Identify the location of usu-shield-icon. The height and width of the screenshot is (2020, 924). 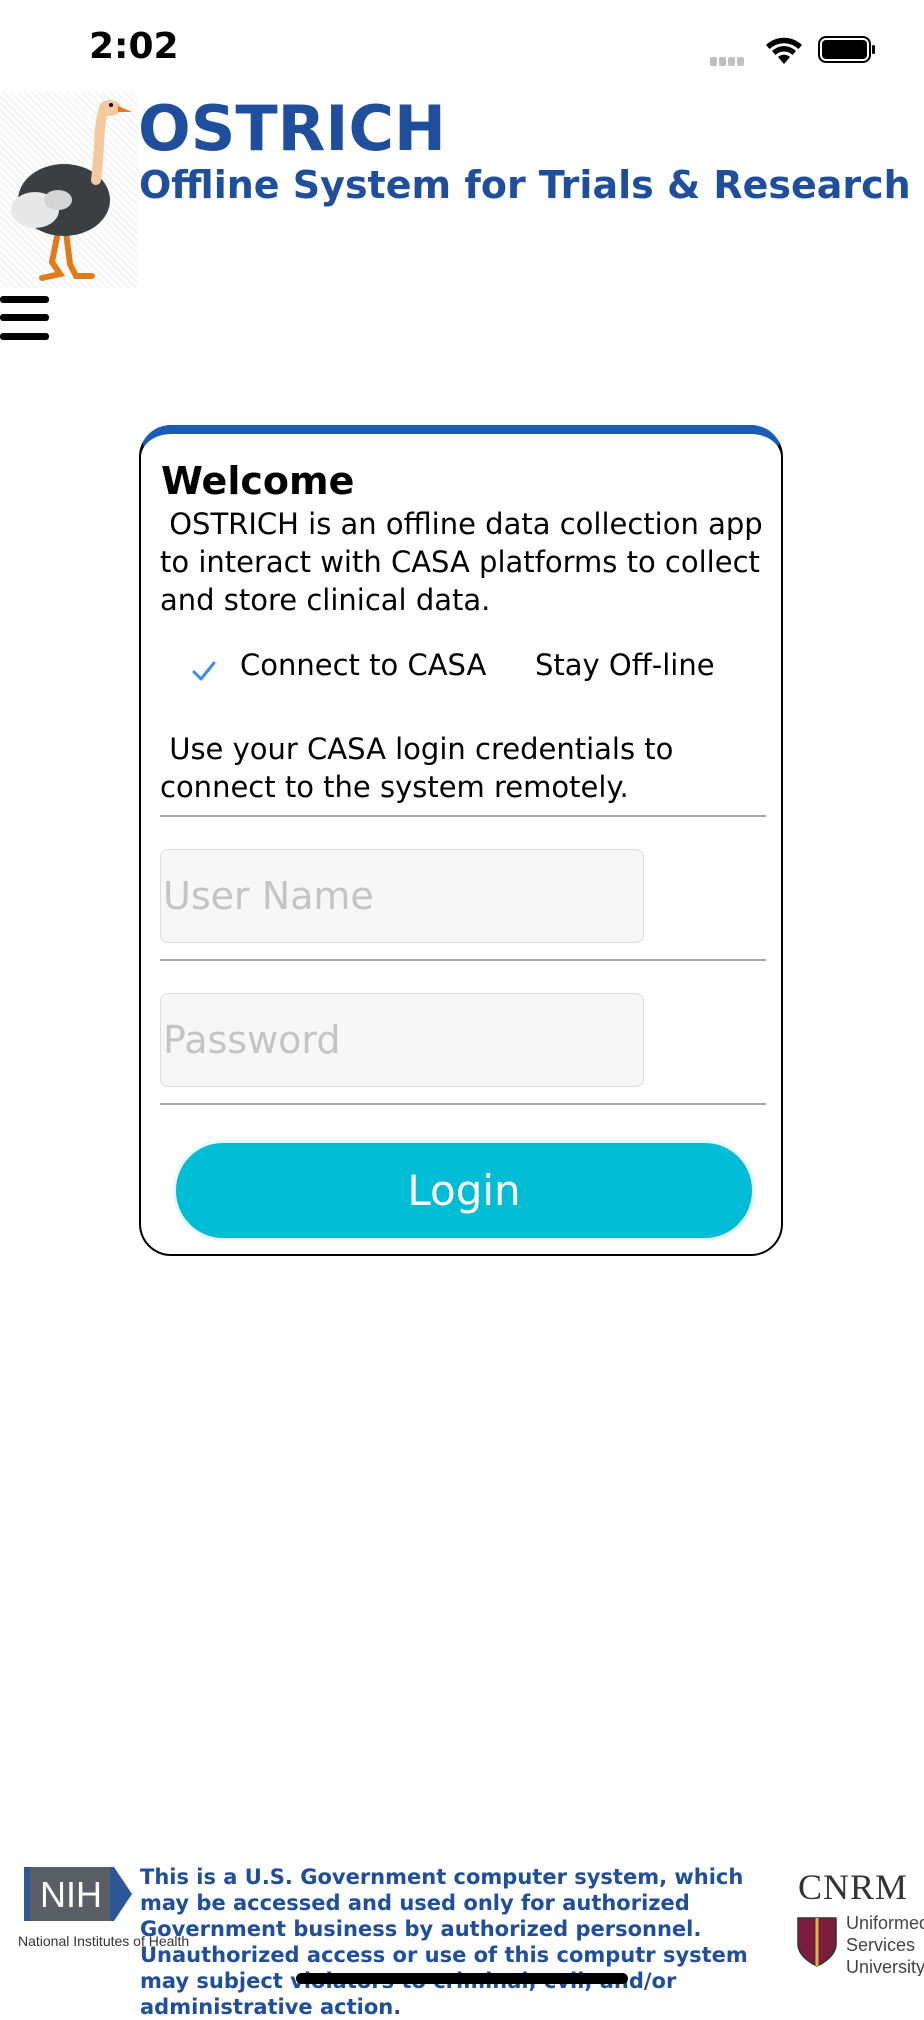
(817, 1942).